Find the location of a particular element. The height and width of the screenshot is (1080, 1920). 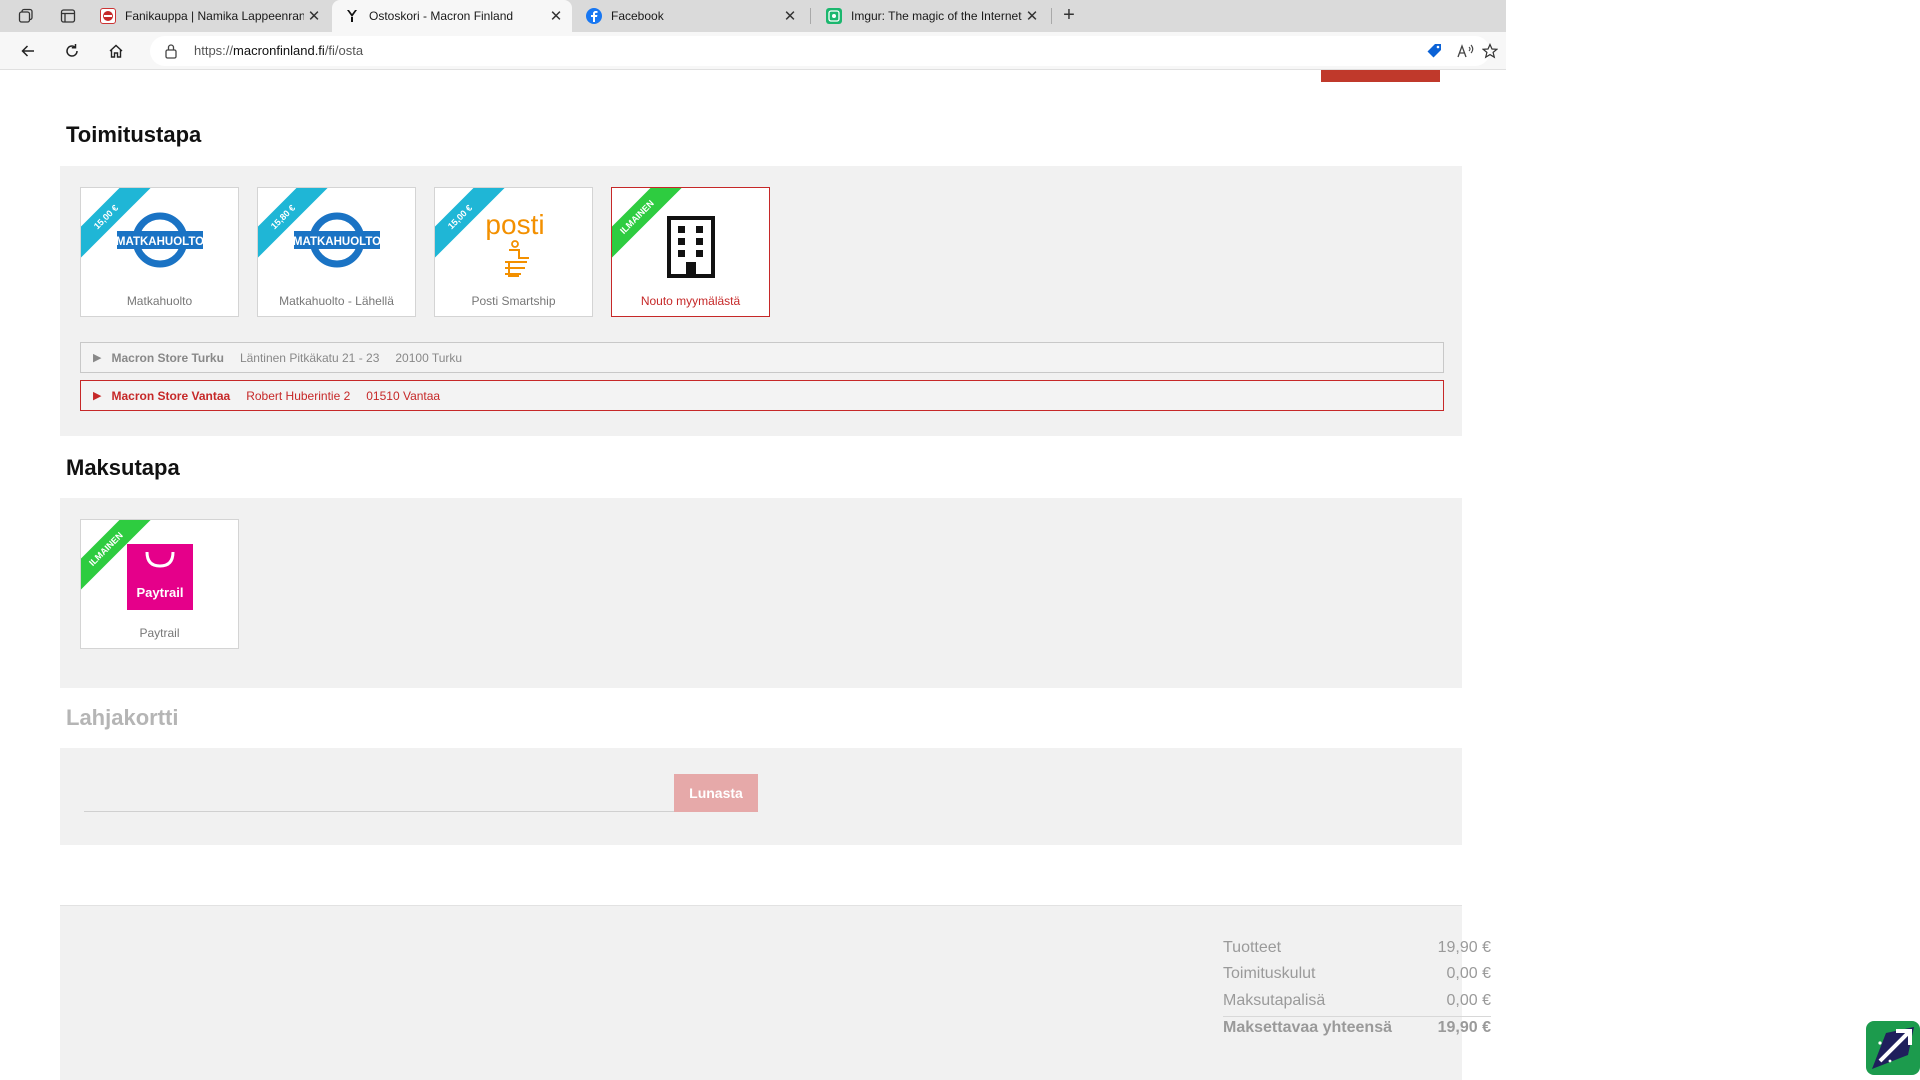

url-path: /fi/osta is located at coordinates (344, 50).